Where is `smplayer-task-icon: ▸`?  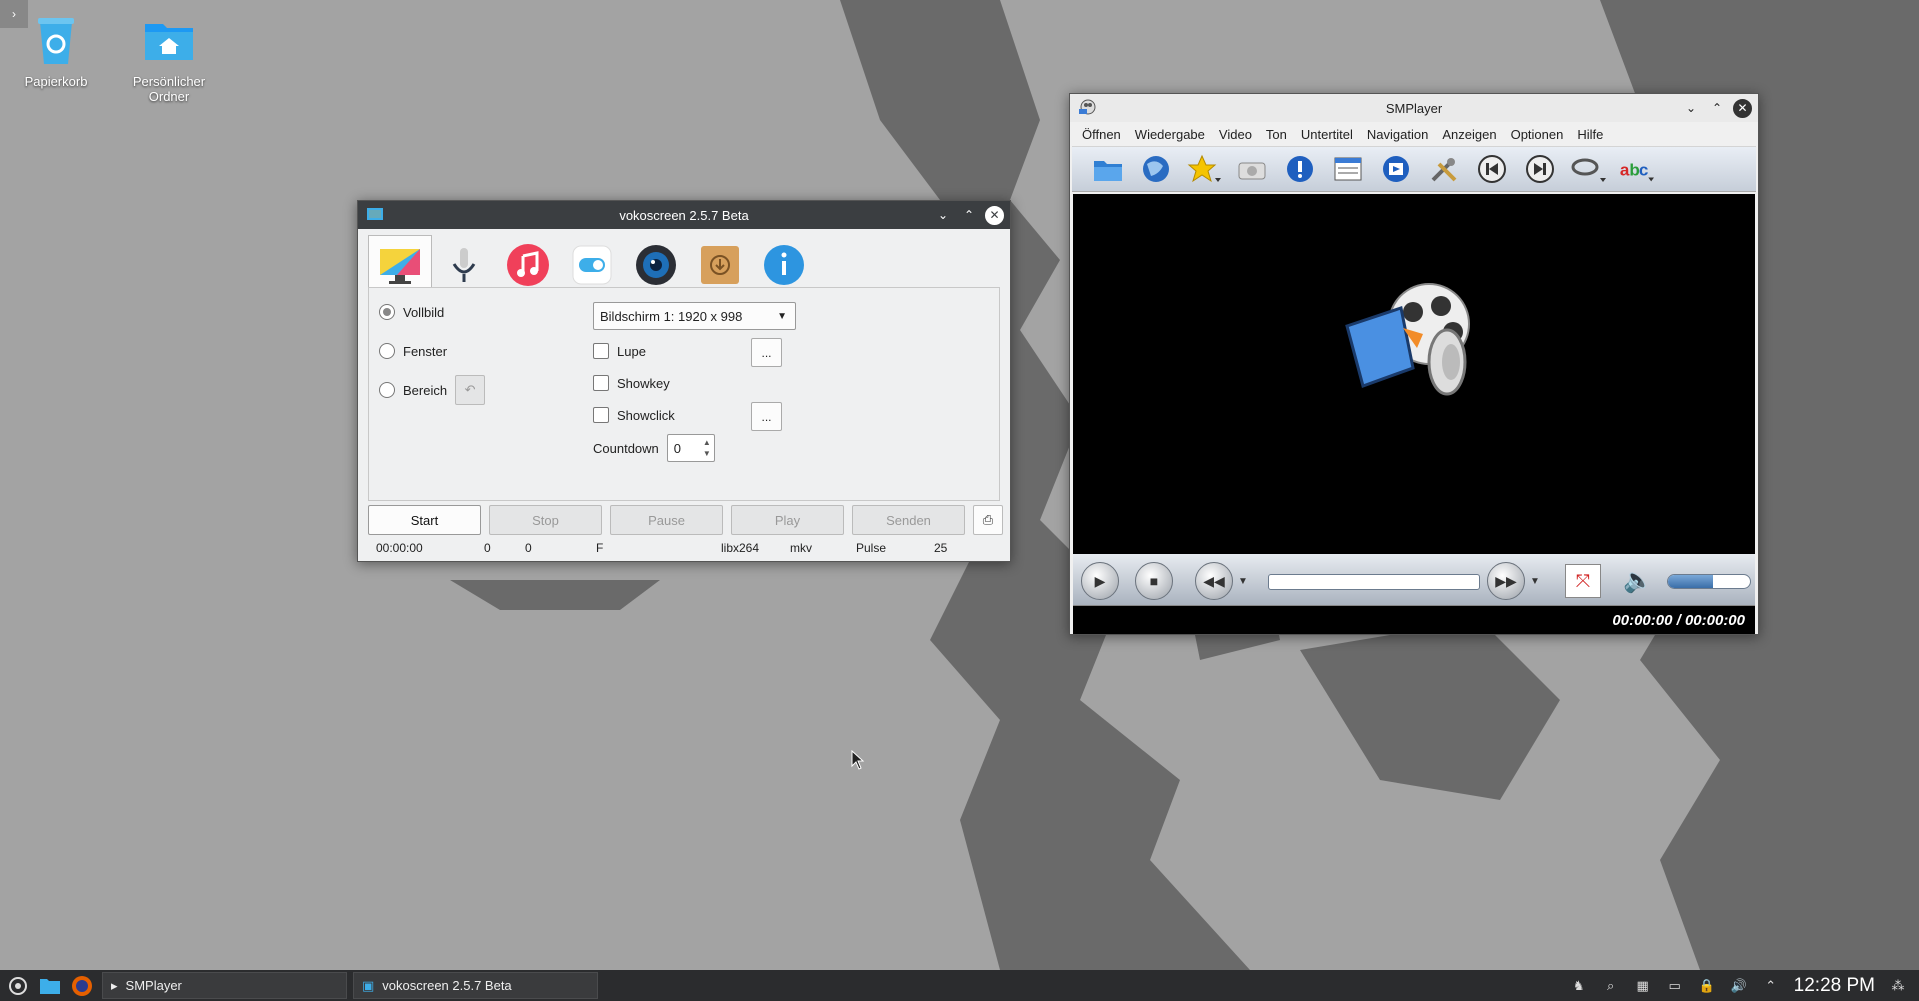
smplayer-task-icon: ▸ is located at coordinates (114, 985).